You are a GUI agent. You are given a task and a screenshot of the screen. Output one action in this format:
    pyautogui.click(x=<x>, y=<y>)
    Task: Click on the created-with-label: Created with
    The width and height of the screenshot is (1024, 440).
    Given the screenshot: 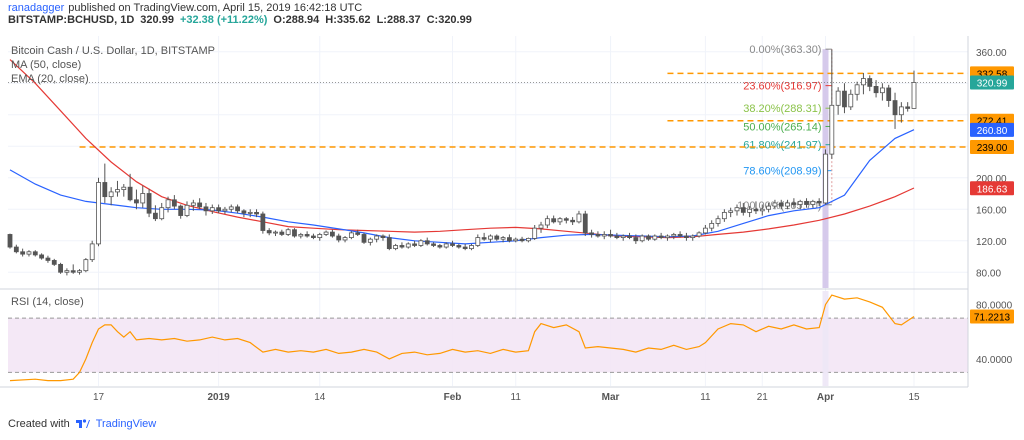 What is the action you would take?
    pyautogui.click(x=39, y=424)
    